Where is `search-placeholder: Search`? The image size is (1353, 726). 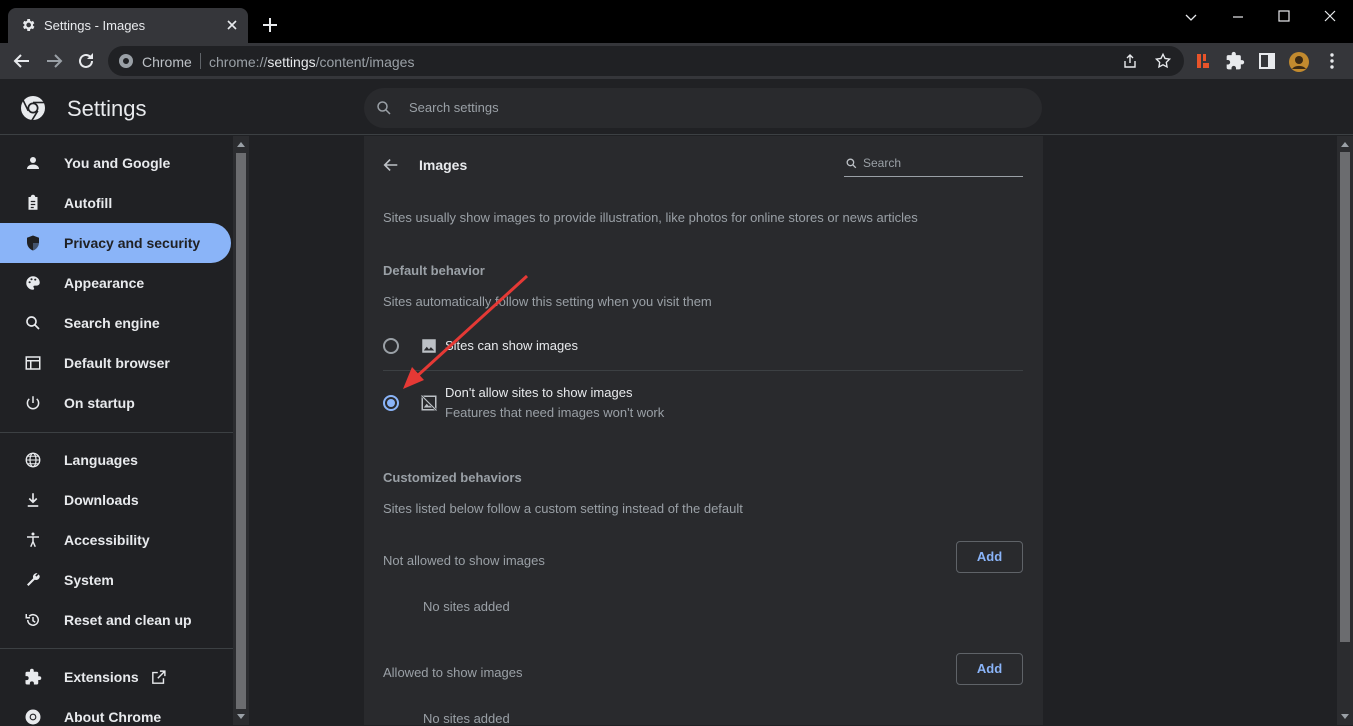 search-placeholder: Search is located at coordinates (882, 163).